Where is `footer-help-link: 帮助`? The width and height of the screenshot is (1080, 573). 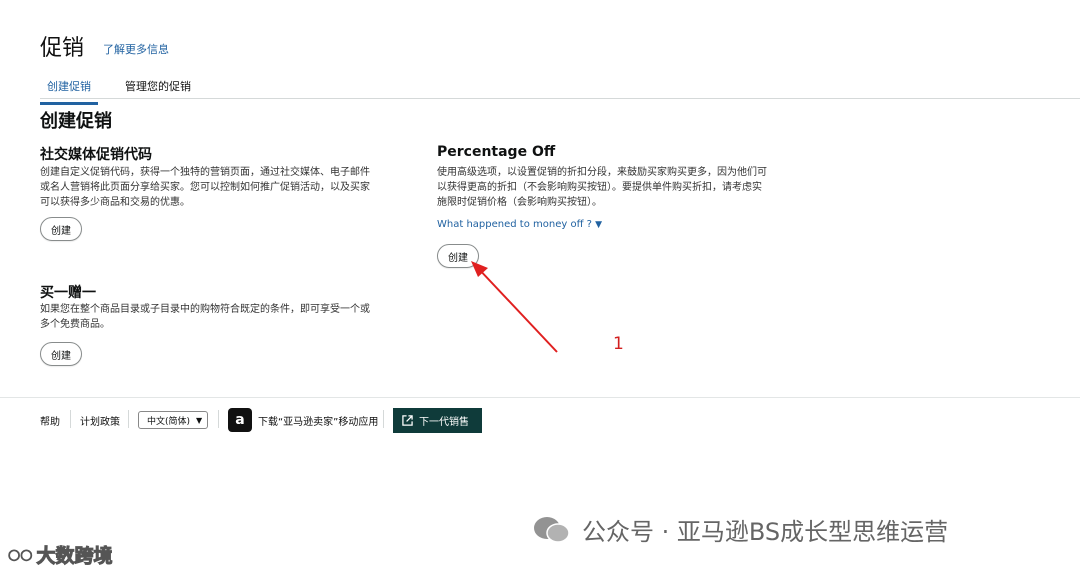
footer-help-link: 帮助 is located at coordinates (50, 420).